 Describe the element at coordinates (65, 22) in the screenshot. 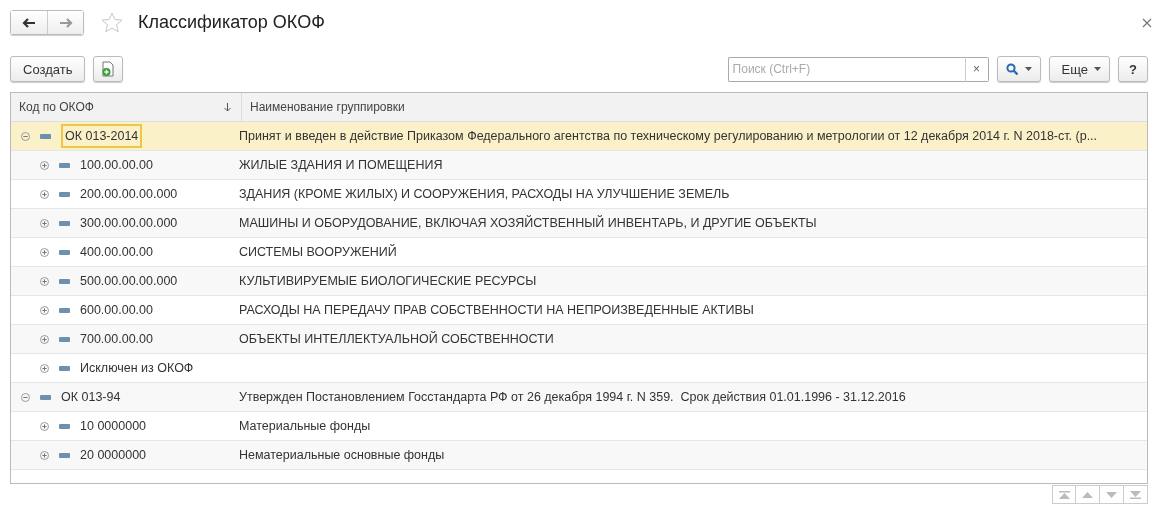

I see `arrow-right-icon` at that location.